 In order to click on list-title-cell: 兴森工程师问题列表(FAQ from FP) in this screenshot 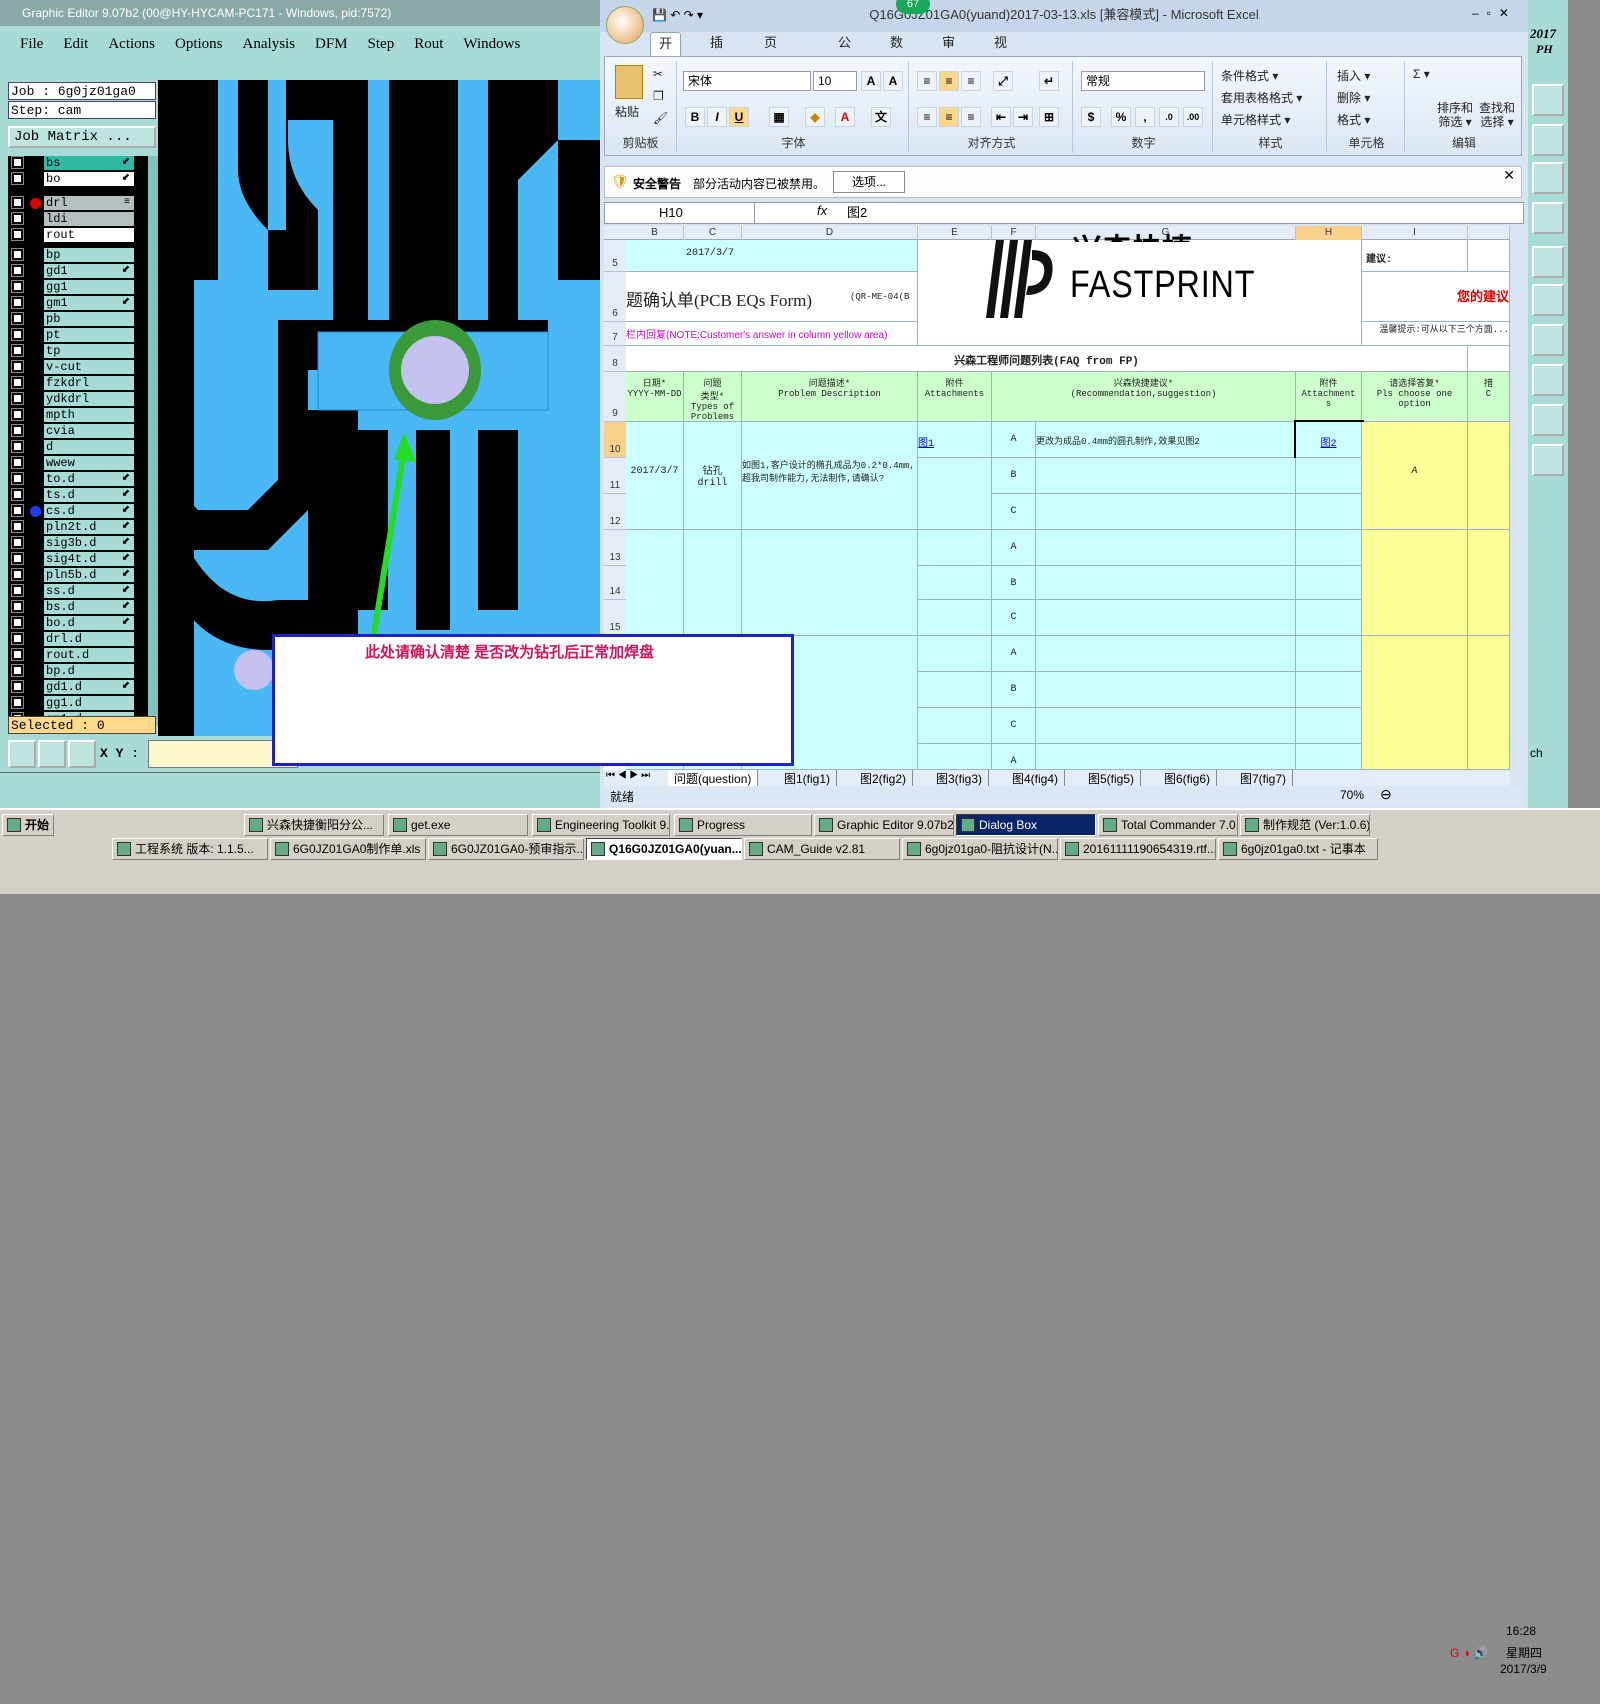, I will do `click(1047, 359)`.